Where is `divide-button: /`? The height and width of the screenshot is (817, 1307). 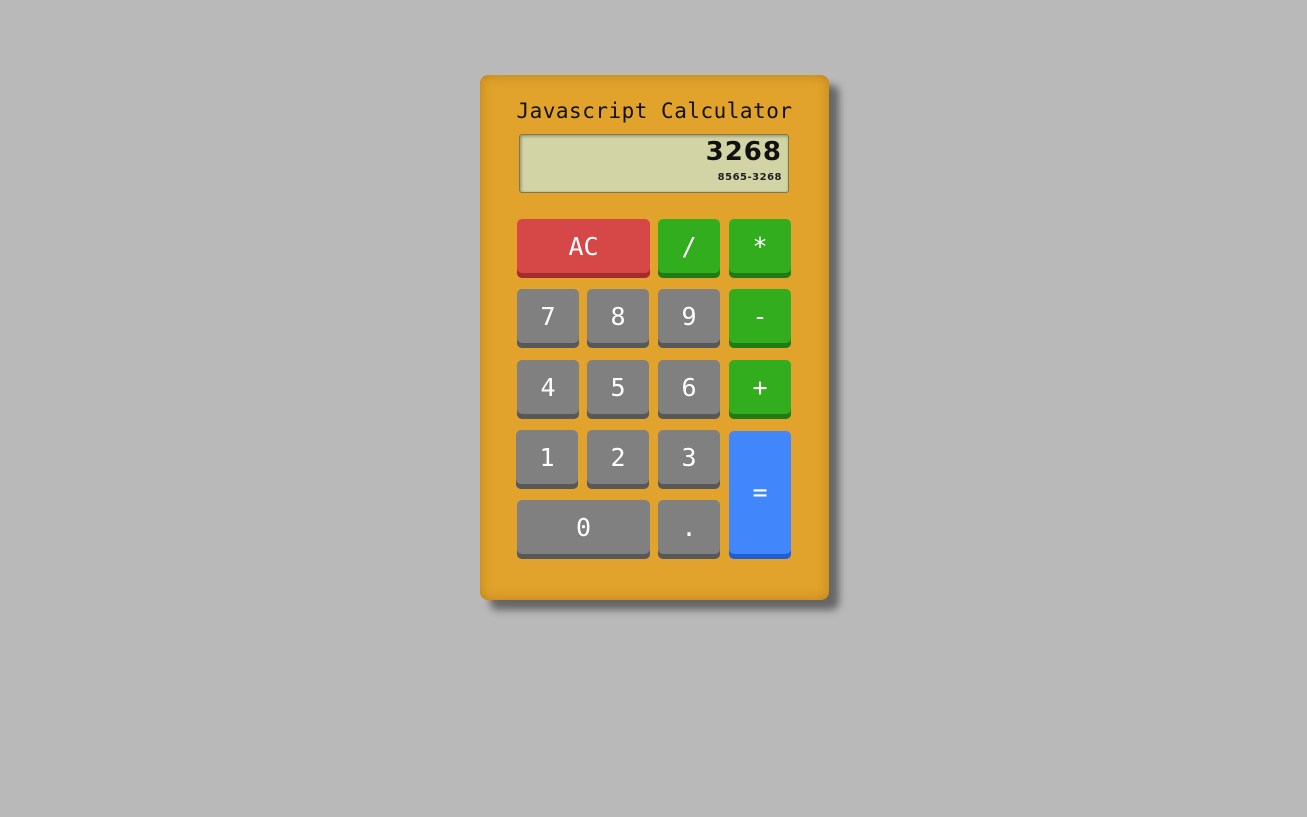 divide-button: / is located at coordinates (689, 248).